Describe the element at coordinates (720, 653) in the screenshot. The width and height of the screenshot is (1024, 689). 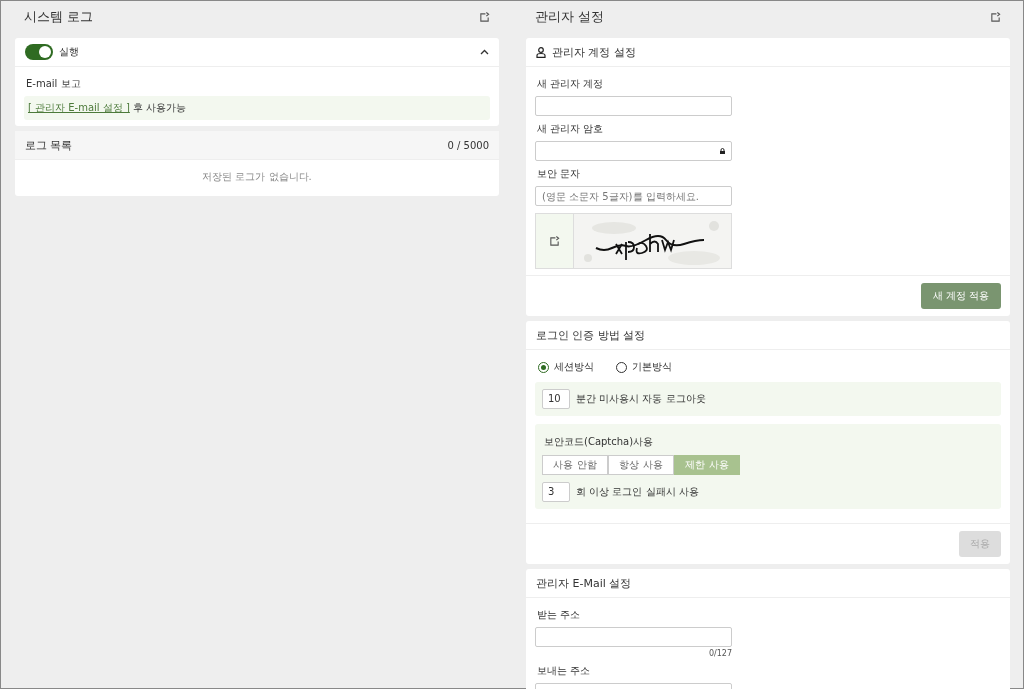
I see `char-counter: 0/127` at that location.